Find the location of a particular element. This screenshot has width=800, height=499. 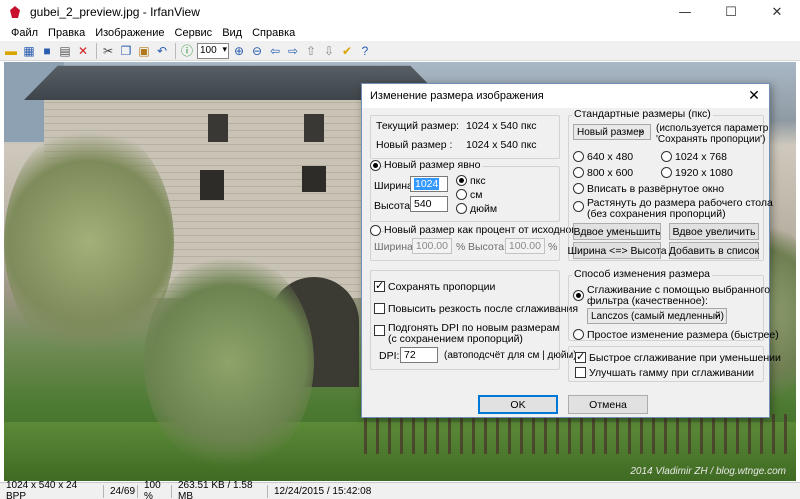

menu-image: Изображение is located at coordinates (129, 33).